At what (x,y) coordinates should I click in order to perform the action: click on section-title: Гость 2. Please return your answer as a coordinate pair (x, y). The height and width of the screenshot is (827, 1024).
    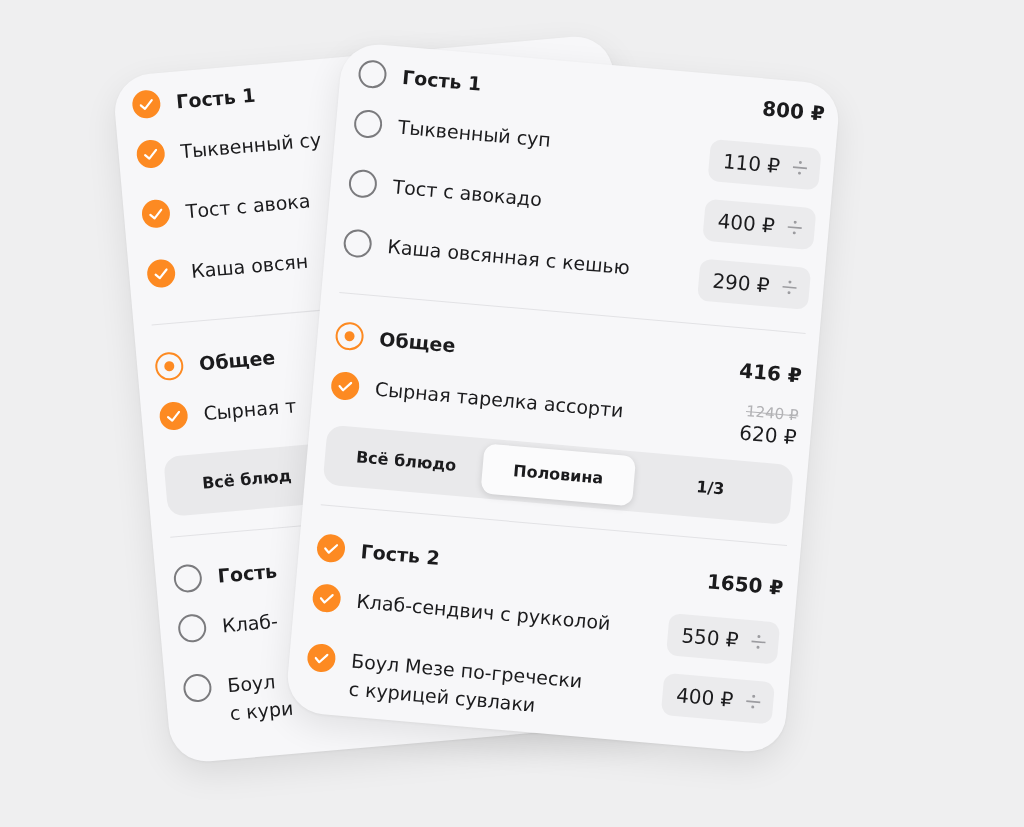
    Looking at the image, I should click on (400, 554).